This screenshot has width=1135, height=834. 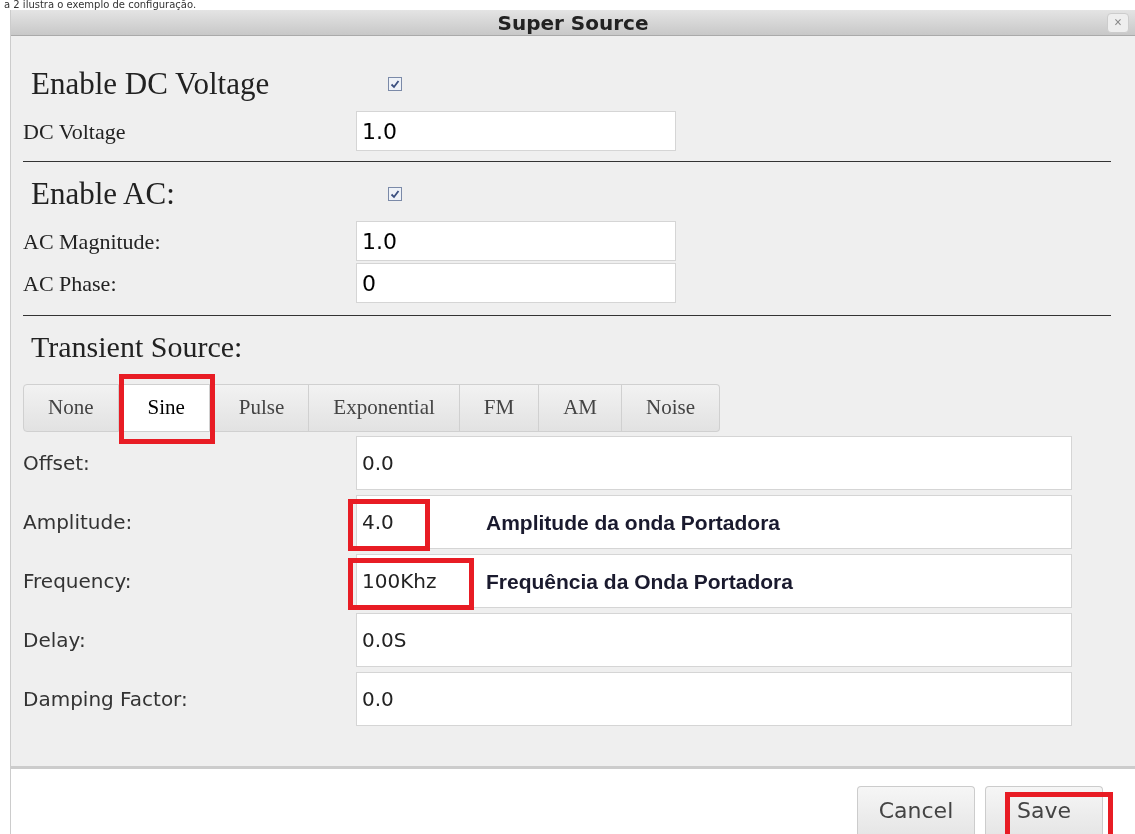 I want to click on field-label: AC Magnitude:, so click(x=92, y=241).